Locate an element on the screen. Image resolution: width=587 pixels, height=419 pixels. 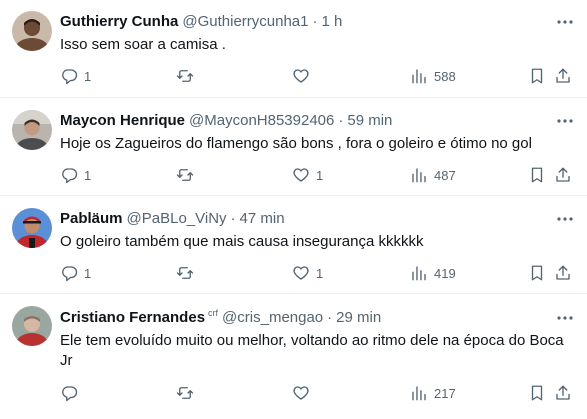
profile-badge: crf is located at coordinates (213, 313).